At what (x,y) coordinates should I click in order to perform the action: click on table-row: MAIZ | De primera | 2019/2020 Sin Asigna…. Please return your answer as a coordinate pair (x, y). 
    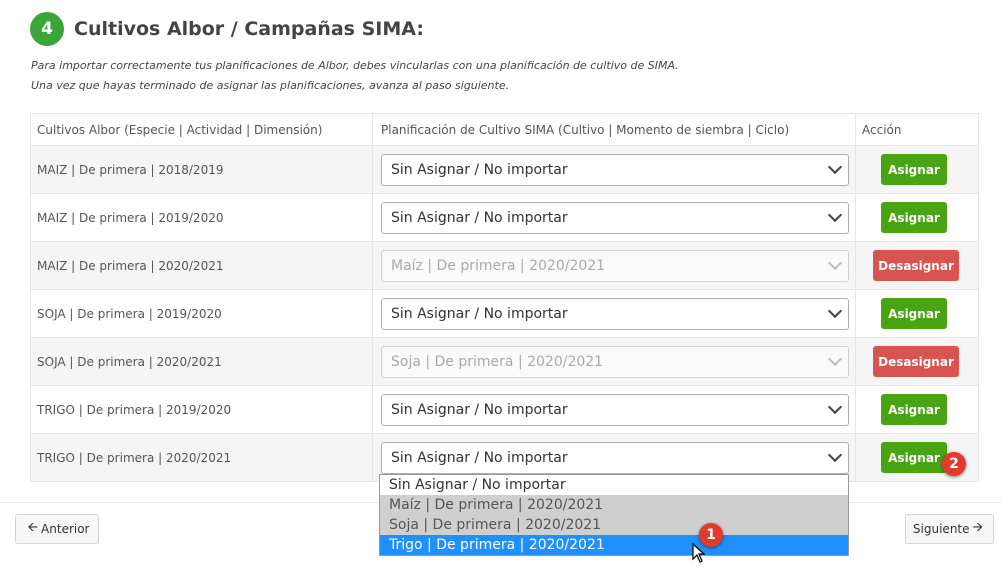
    Looking at the image, I should click on (504, 217).